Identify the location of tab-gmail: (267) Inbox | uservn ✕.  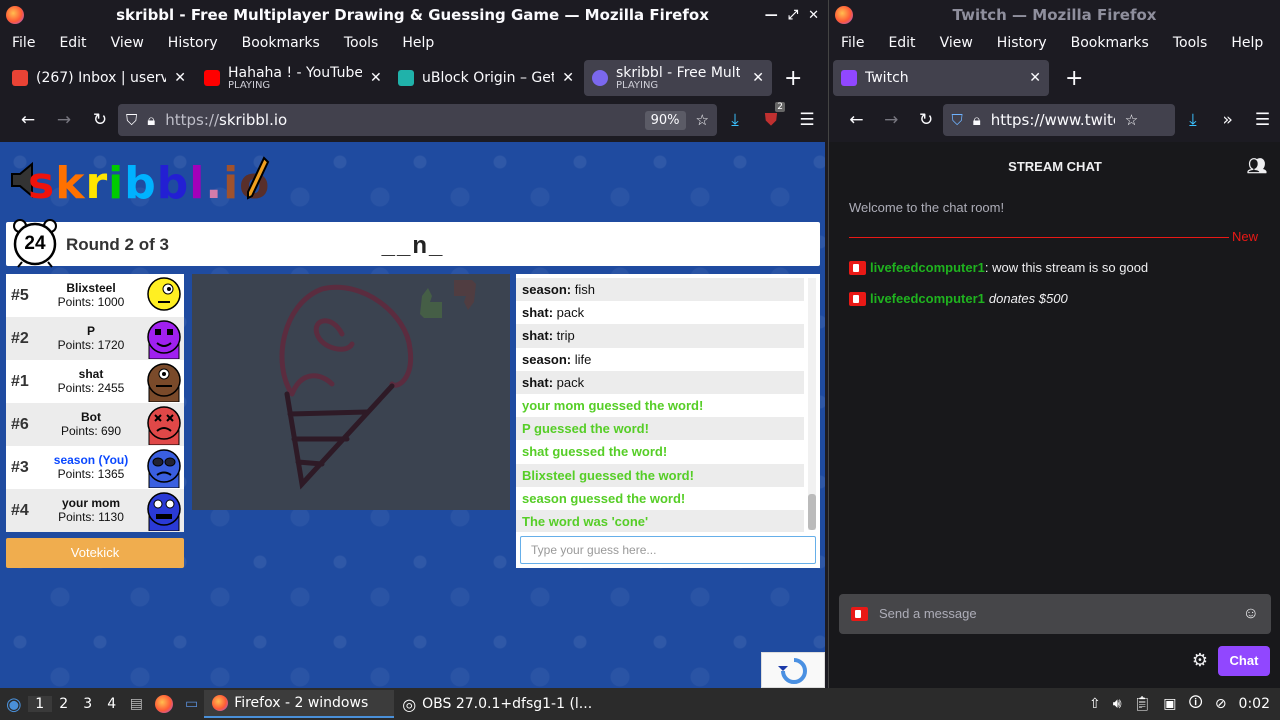
(99, 78).